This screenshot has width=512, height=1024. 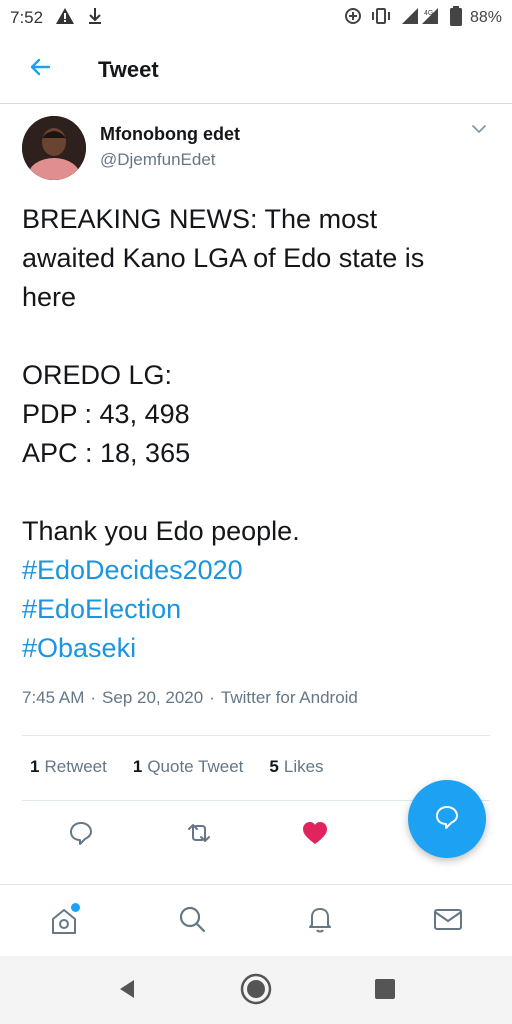 I want to click on home-circle-icon, so click(x=256, y=991).